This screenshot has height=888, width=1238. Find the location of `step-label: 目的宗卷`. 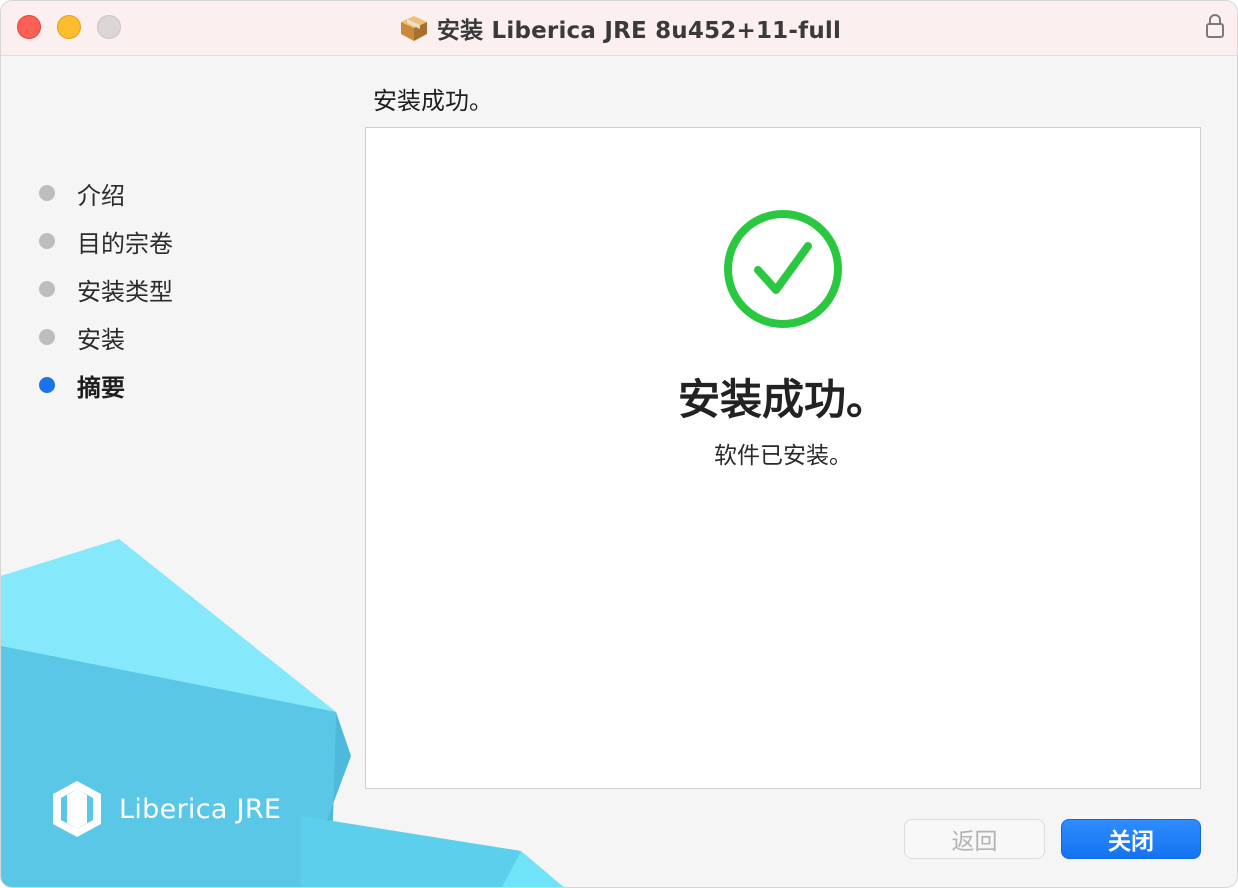

step-label: 目的宗卷 is located at coordinates (125, 243).